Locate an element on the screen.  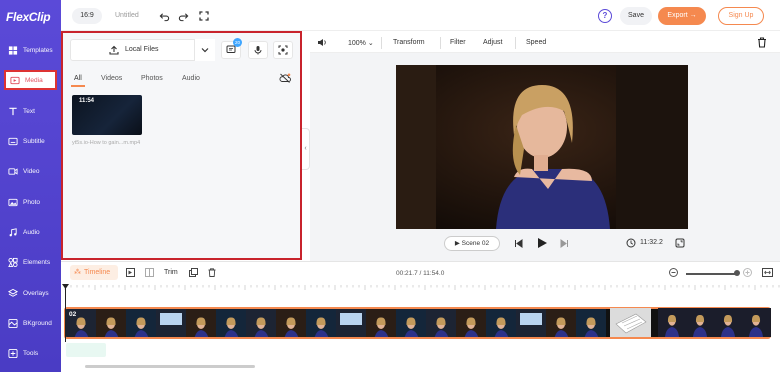
sidebar-item-media: Media is located at coordinates (30, 80).